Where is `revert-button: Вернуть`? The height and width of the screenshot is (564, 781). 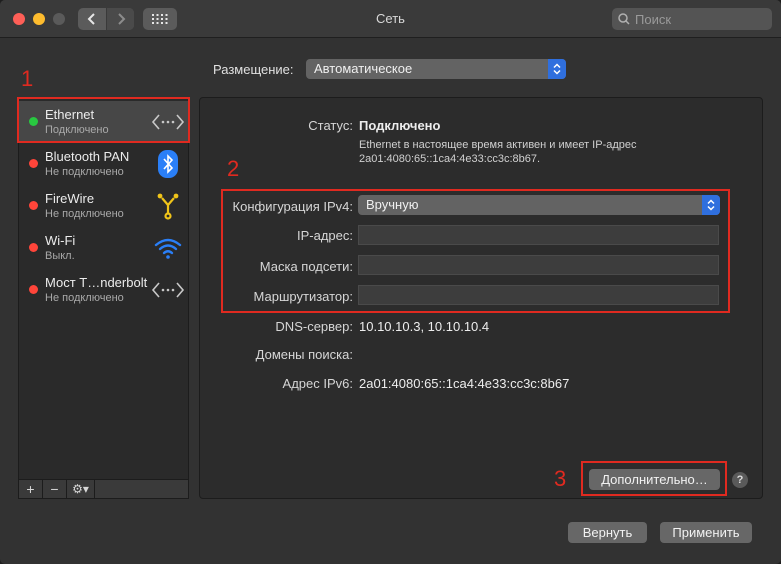
revert-button: Вернуть is located at coordinates (607, 532).